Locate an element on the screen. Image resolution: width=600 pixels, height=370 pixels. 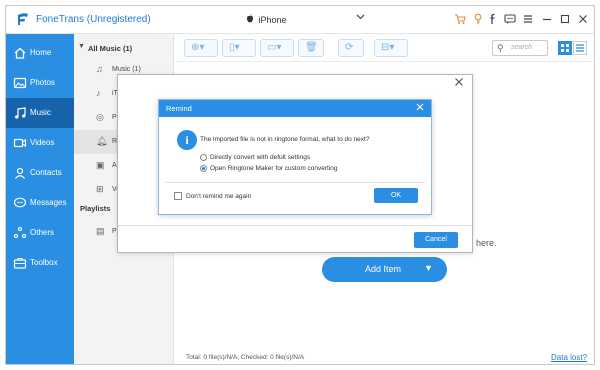
category-label: Music (1) is located at coordinates (126, 69).